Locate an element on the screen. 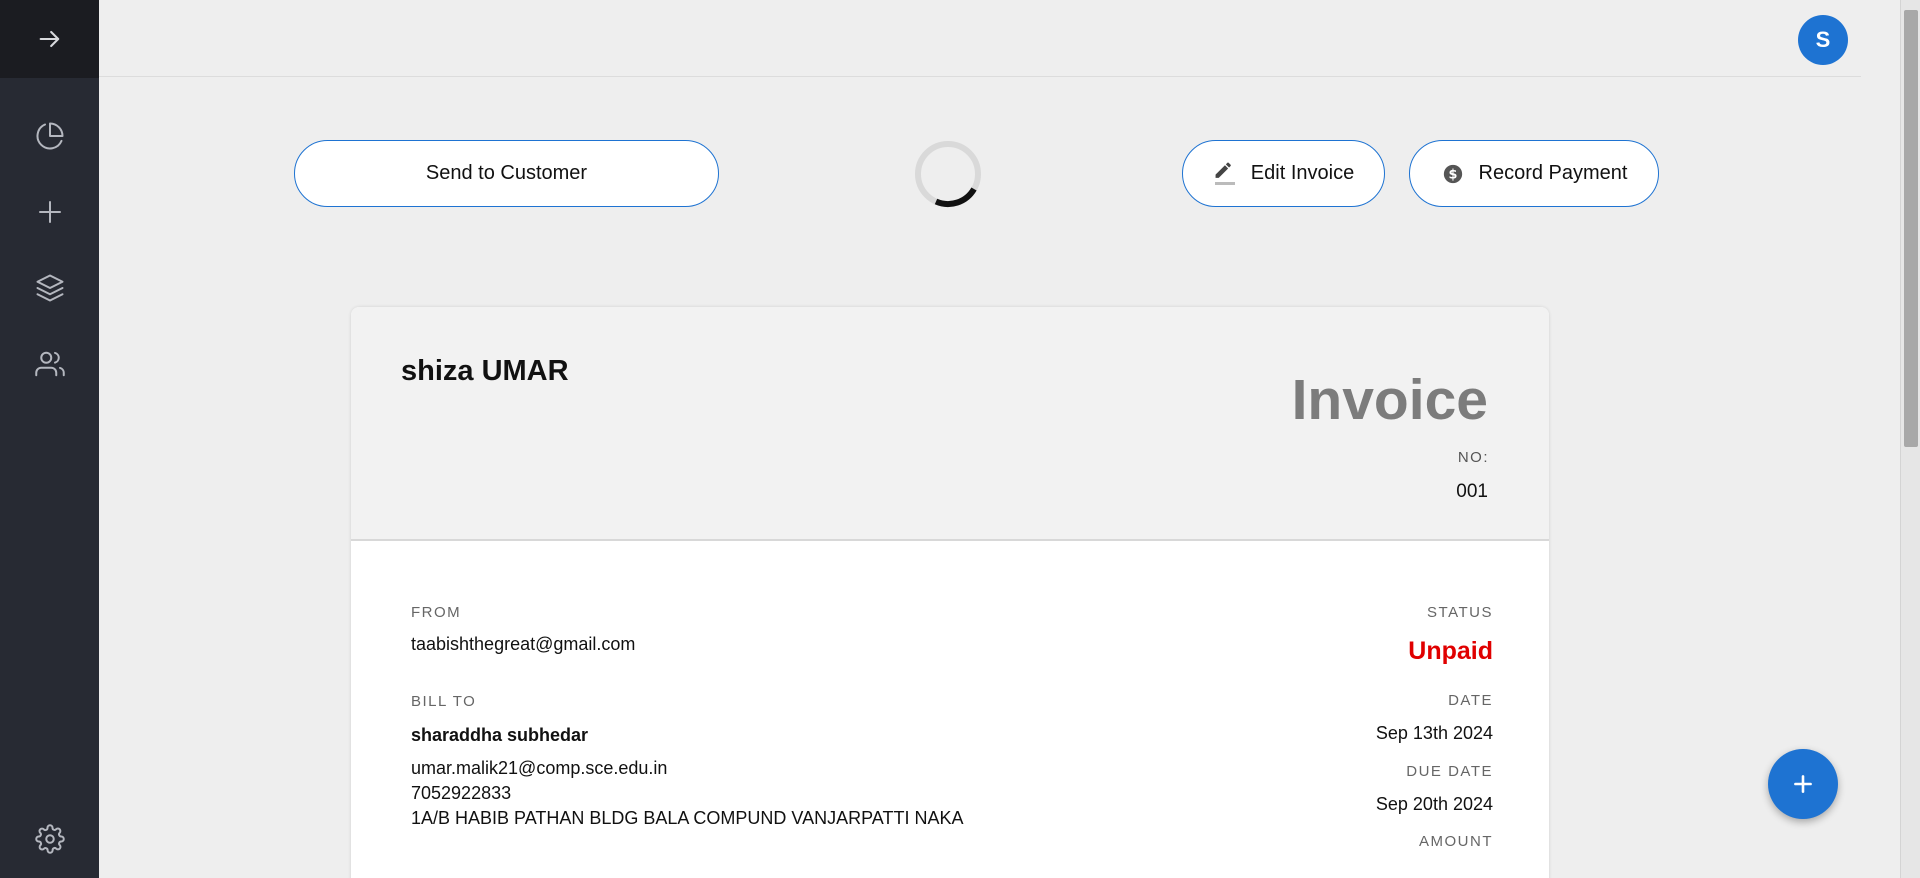 This screenshot has height=878, width=1920. invoice-date: Sep 13th 2024 is located at coordinates (1434, 733).